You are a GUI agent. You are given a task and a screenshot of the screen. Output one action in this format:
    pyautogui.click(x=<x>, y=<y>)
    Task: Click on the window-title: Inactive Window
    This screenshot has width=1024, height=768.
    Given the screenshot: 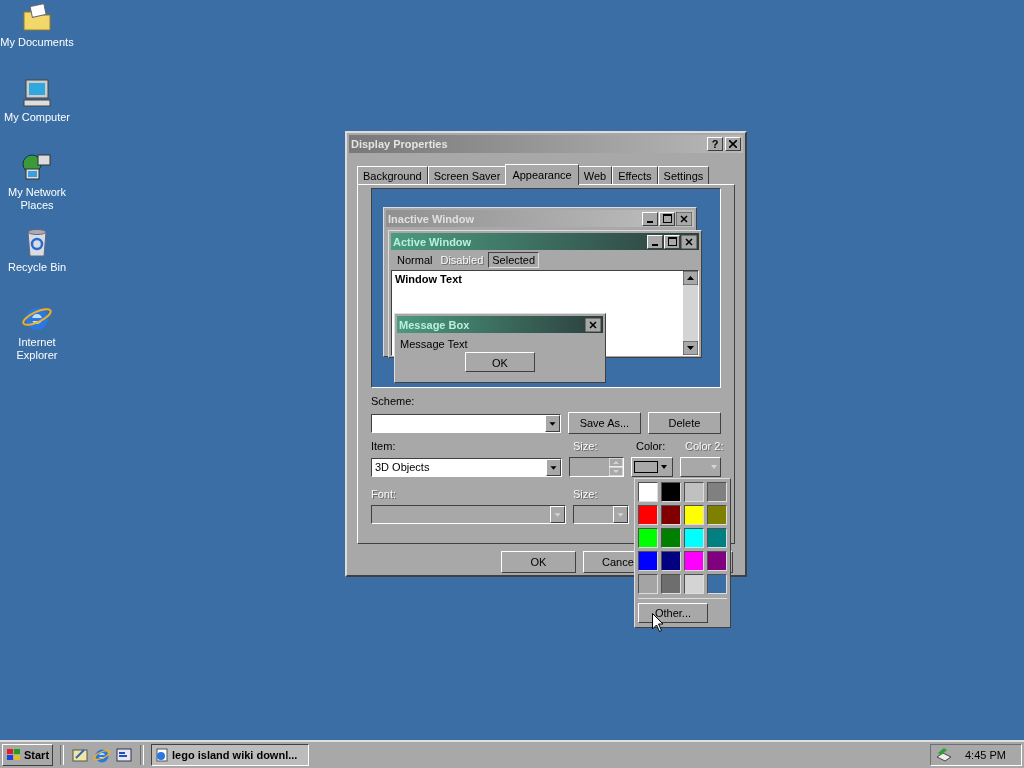 What is the action you would take?
    pyautogui.click(x=432, y=218)
    